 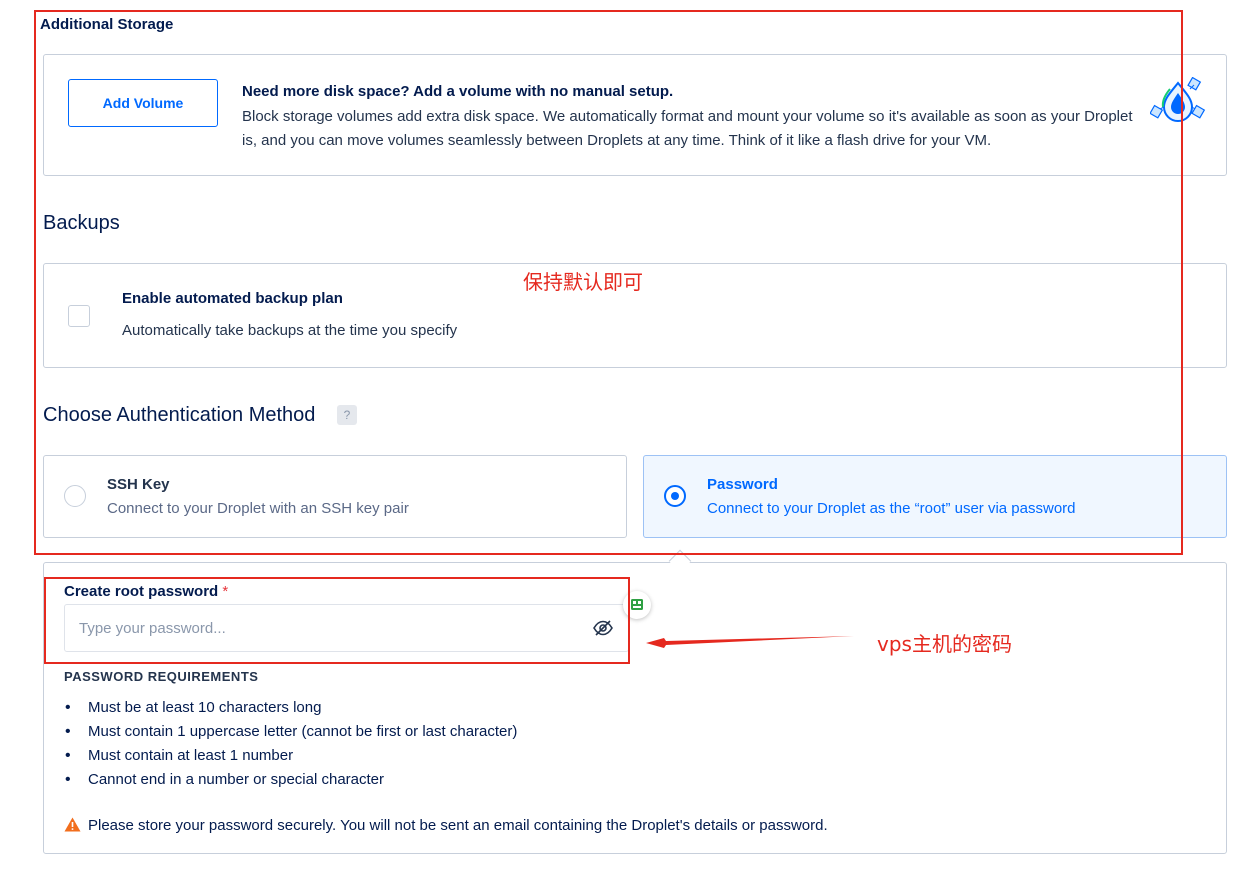 I want to click on annotation-note-vps-password: vps主机的密码, so click(x=944, y=644).